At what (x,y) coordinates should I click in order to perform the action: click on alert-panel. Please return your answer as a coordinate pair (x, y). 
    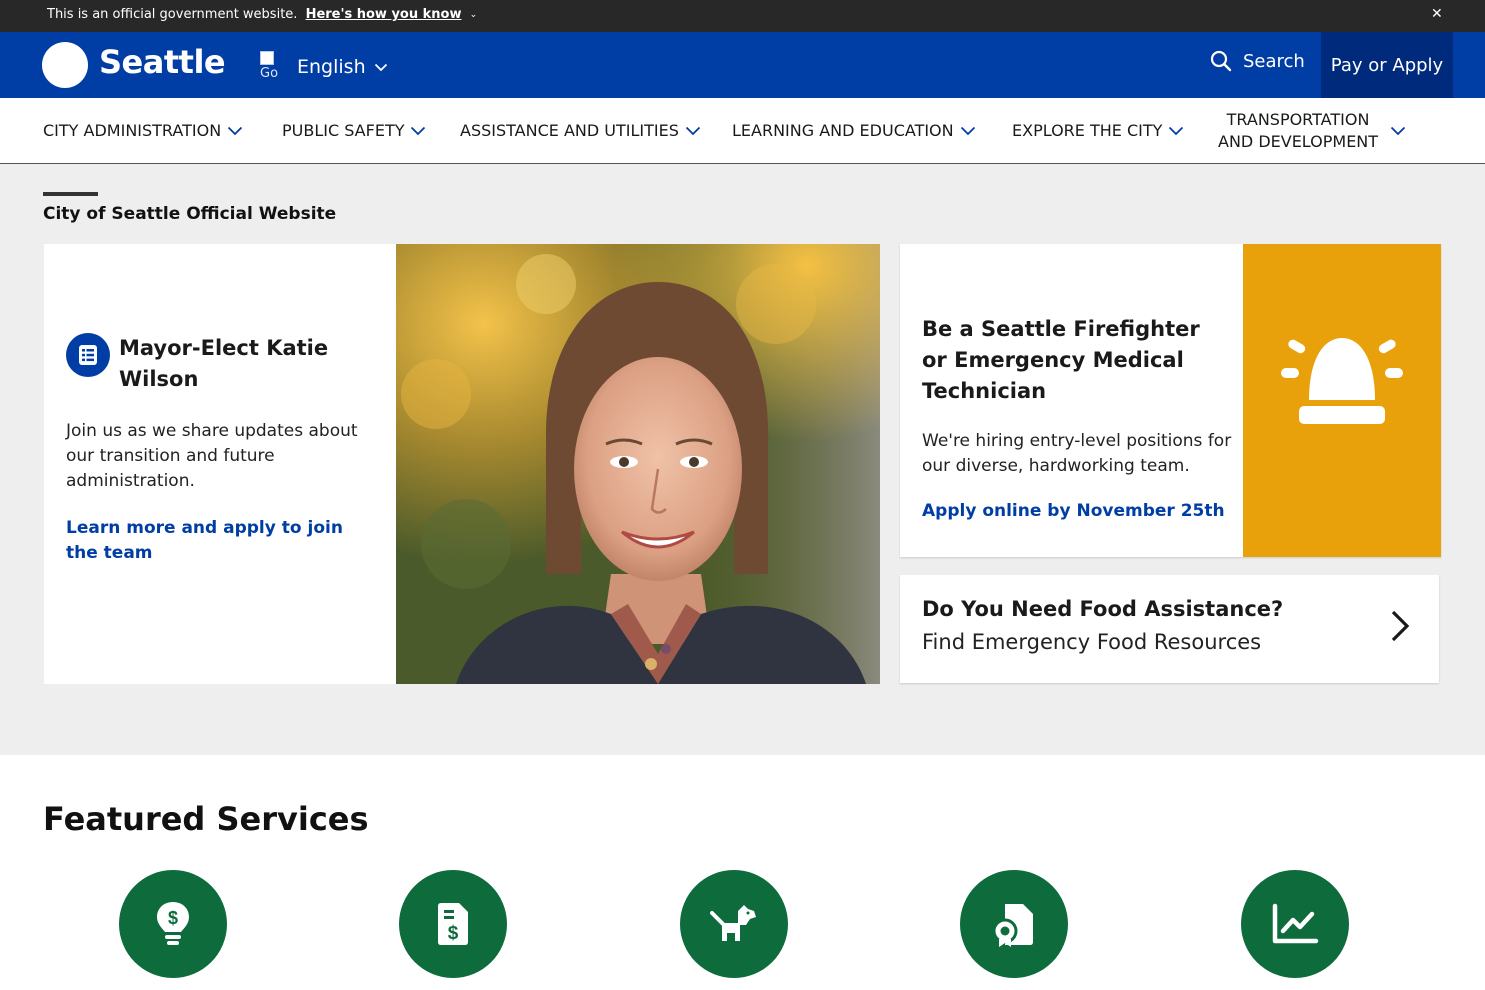
    Looking at the image, I should click on (1342, 400).